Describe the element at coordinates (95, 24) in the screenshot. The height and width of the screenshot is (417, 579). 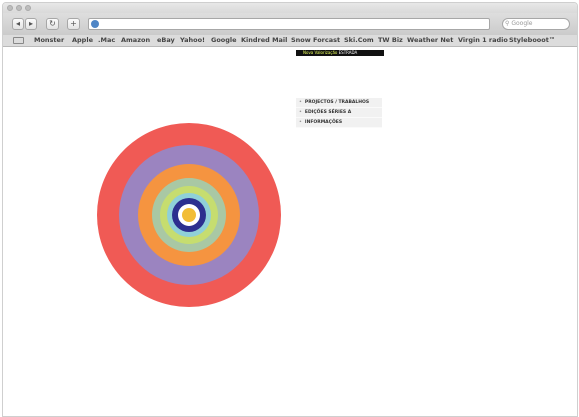
I see `site-globe-icon` at that location.